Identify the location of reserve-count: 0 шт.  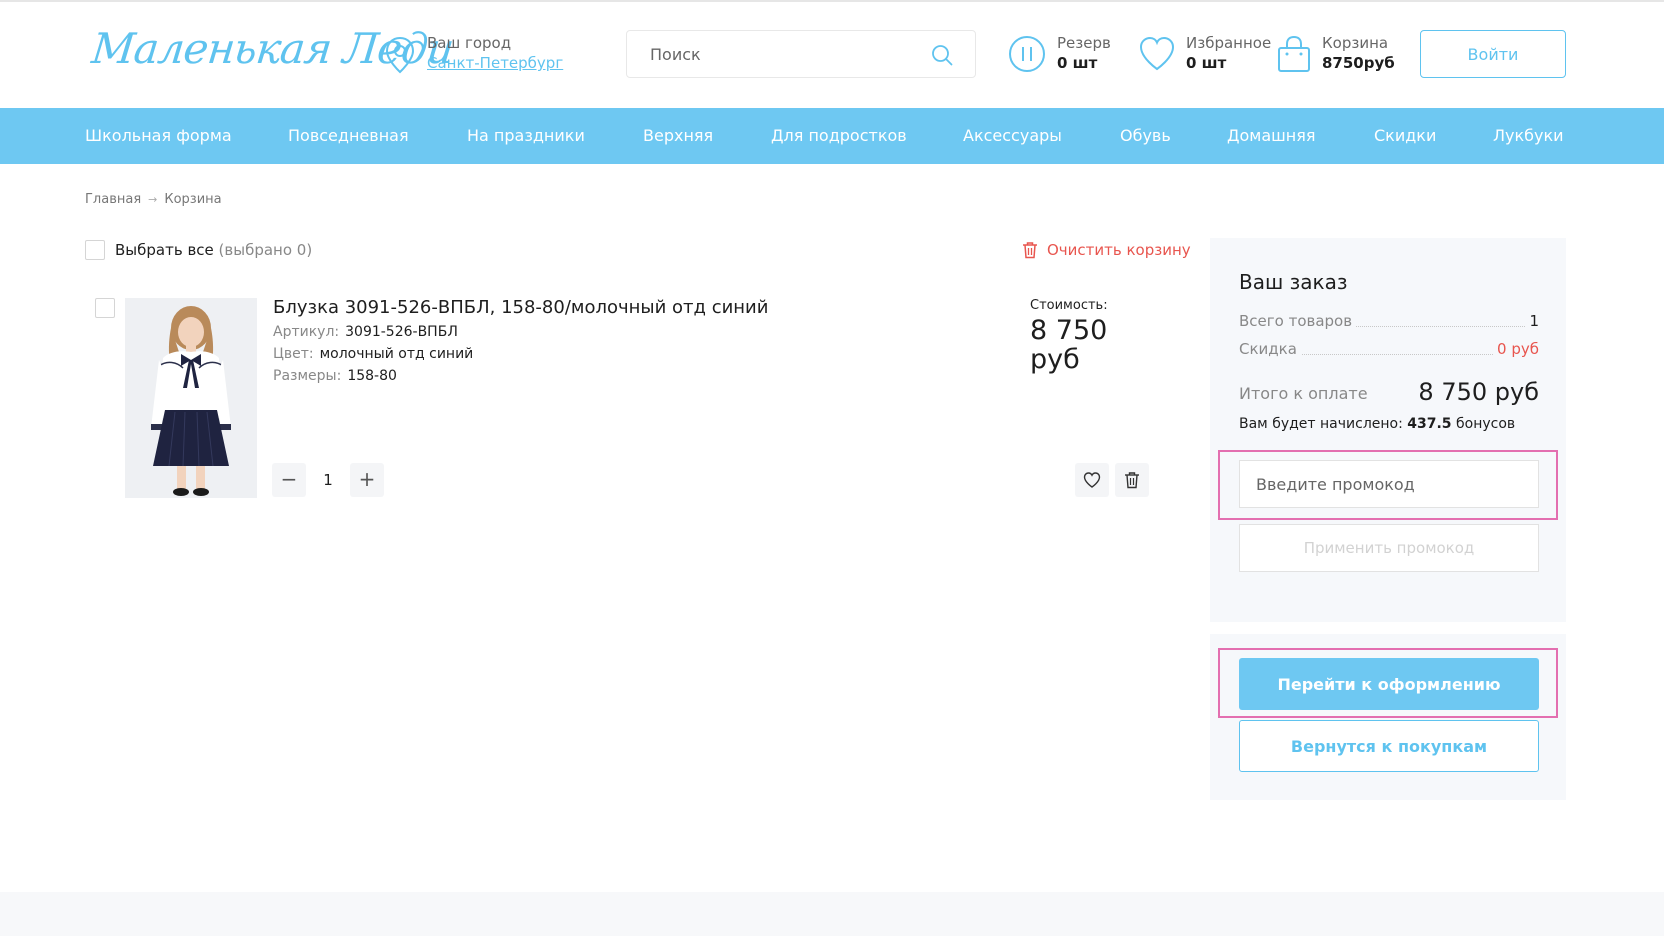
(1077, 63).